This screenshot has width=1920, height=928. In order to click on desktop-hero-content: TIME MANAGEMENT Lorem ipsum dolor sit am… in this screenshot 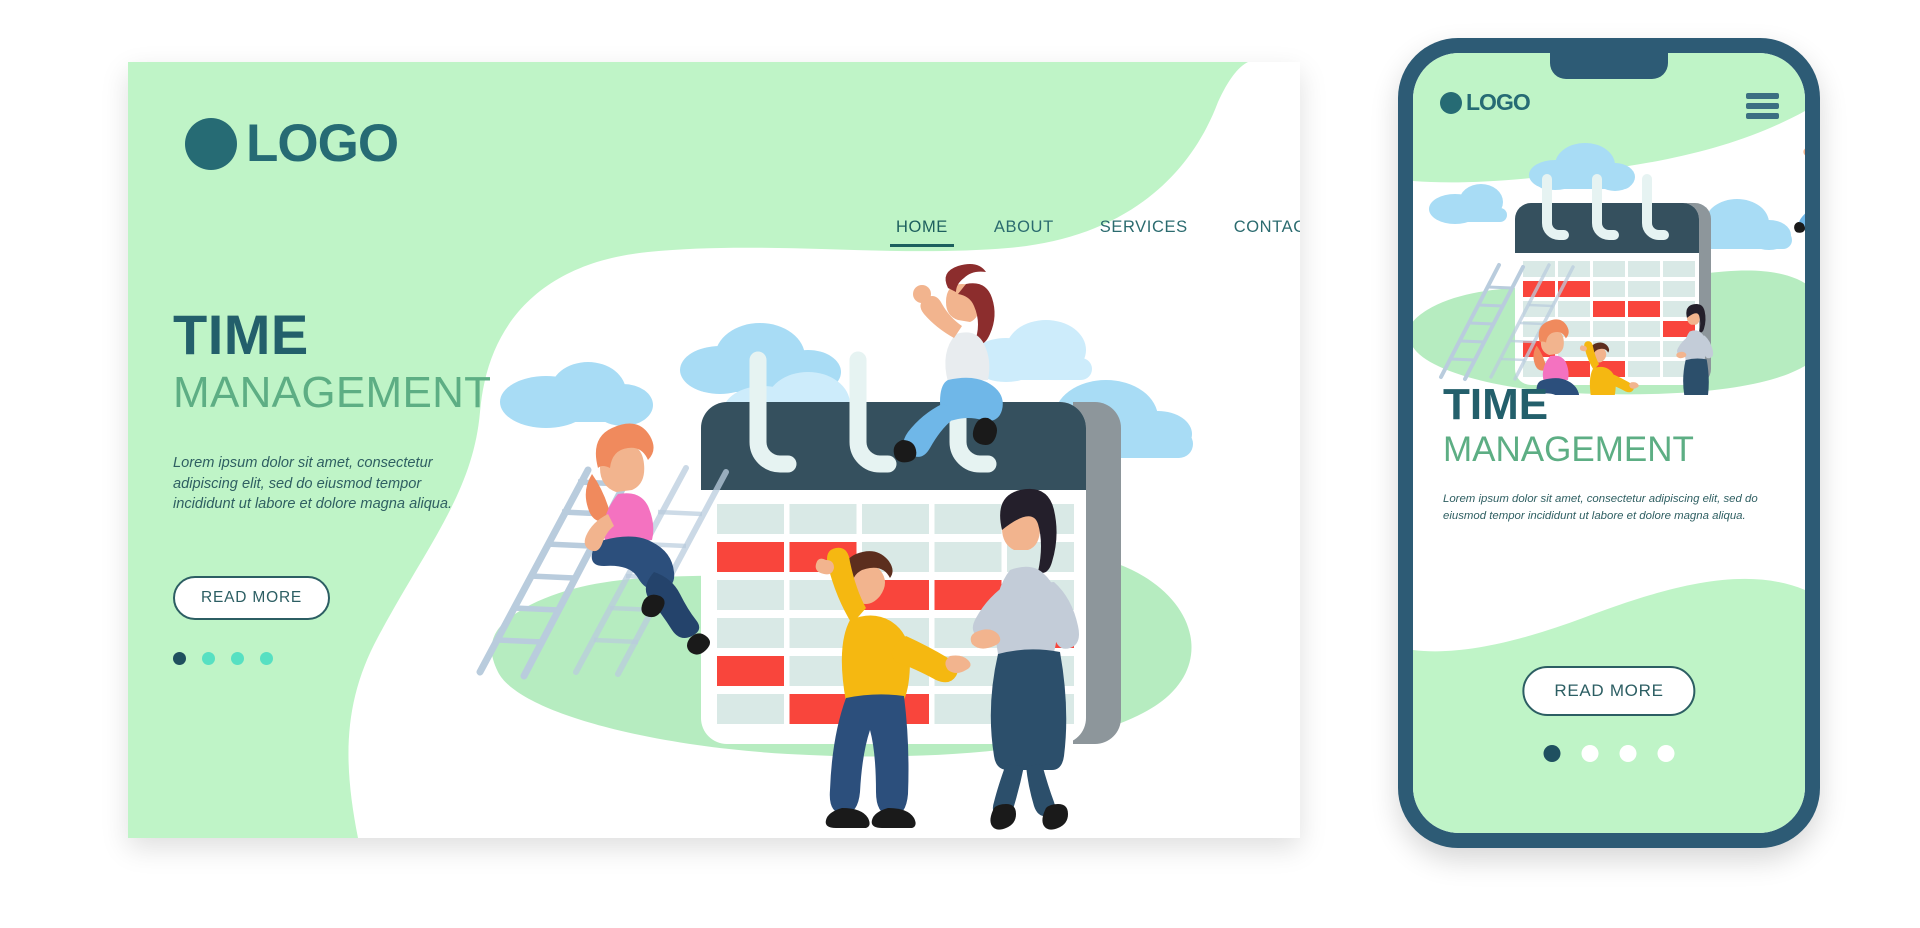, I will do `click(388, 486)`.